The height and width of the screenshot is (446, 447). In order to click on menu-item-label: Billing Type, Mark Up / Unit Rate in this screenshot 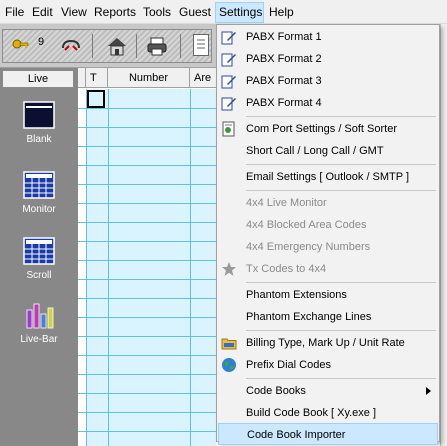, I will do `click(325, 343)`.